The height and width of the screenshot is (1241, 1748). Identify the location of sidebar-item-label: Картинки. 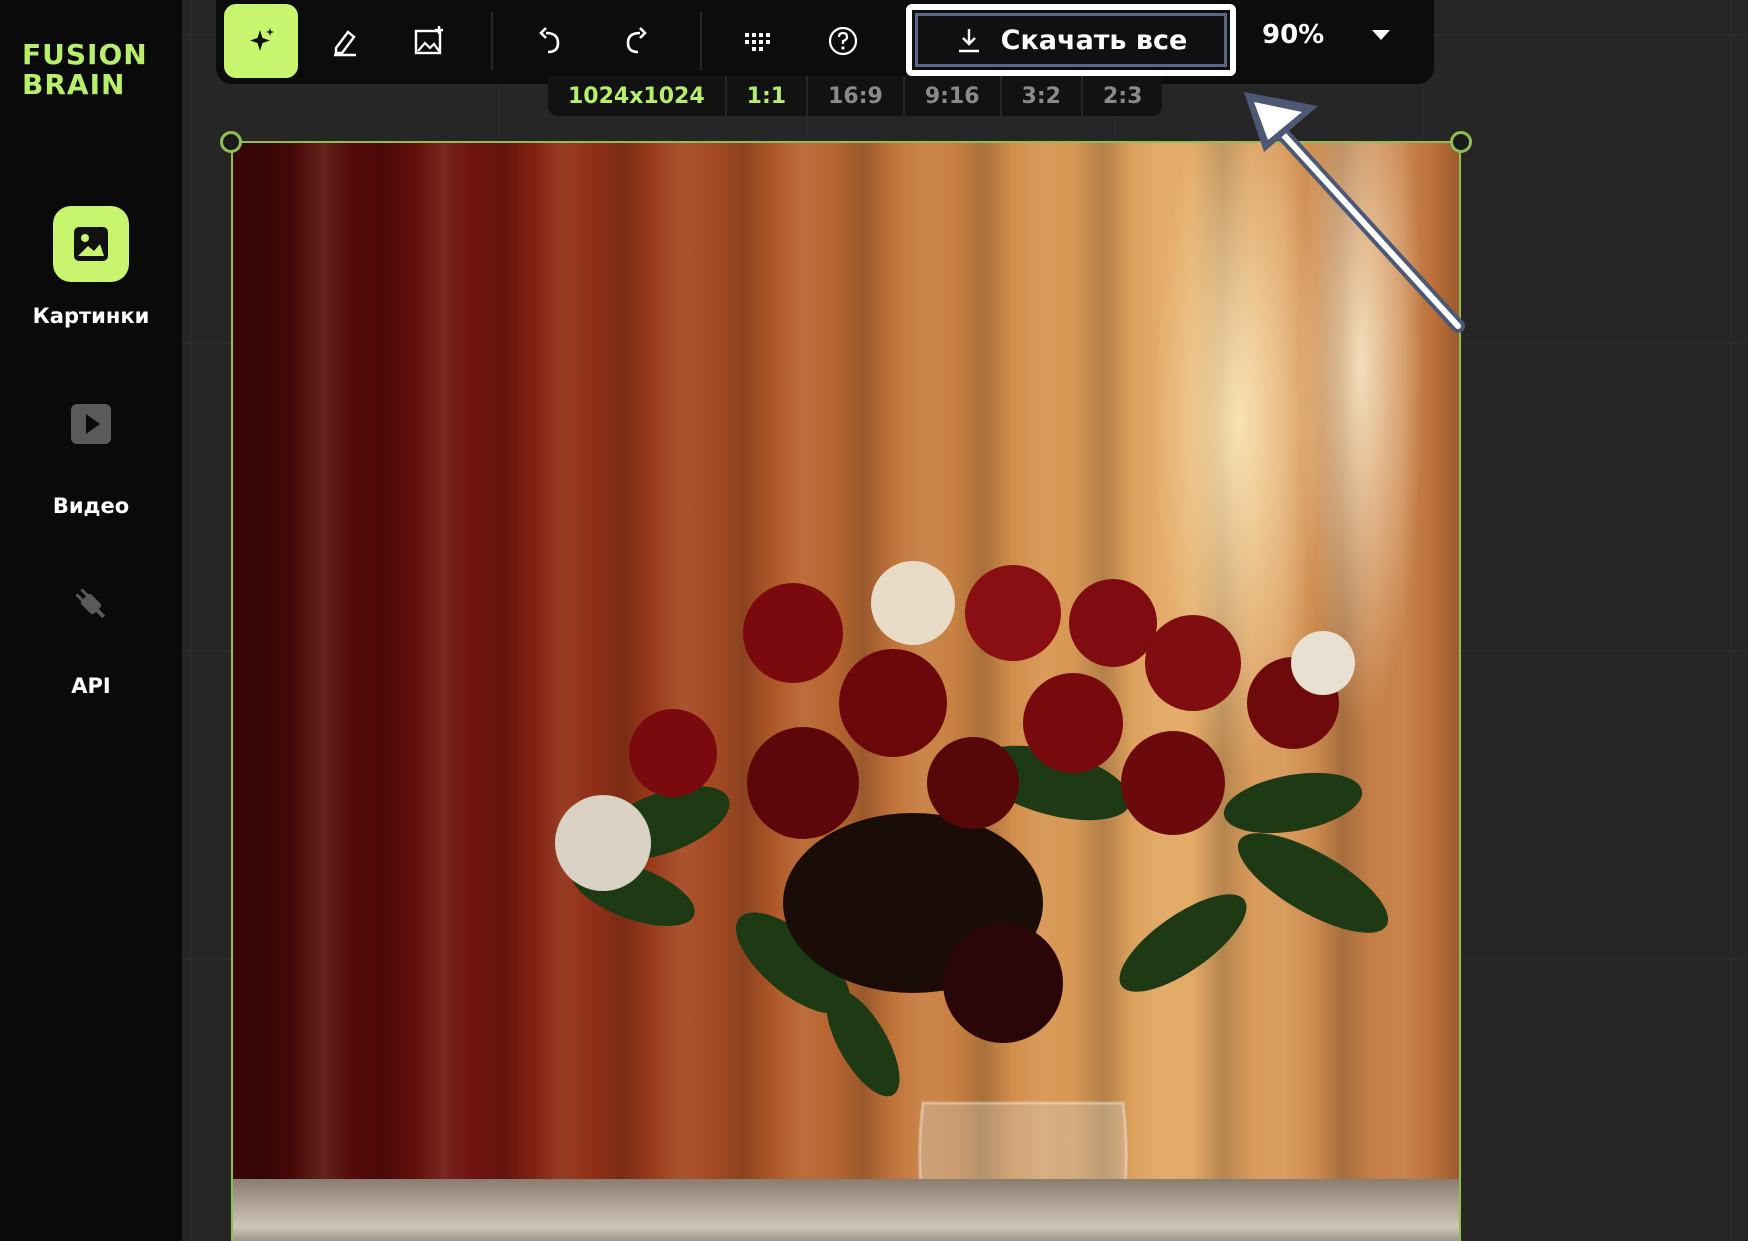
(91, 316).